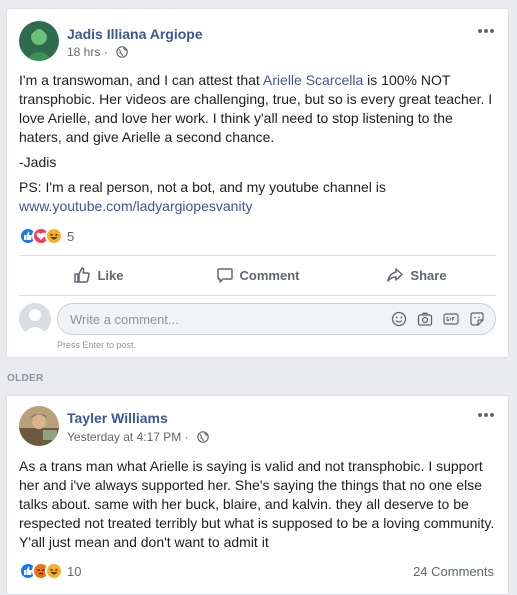 Image resolution: width=517 pixels, height=595 pixels. What do you see at coordinates (25, 378) in the screenshot?
I see `section-label: OLDER` at bounding box center [25, 378].